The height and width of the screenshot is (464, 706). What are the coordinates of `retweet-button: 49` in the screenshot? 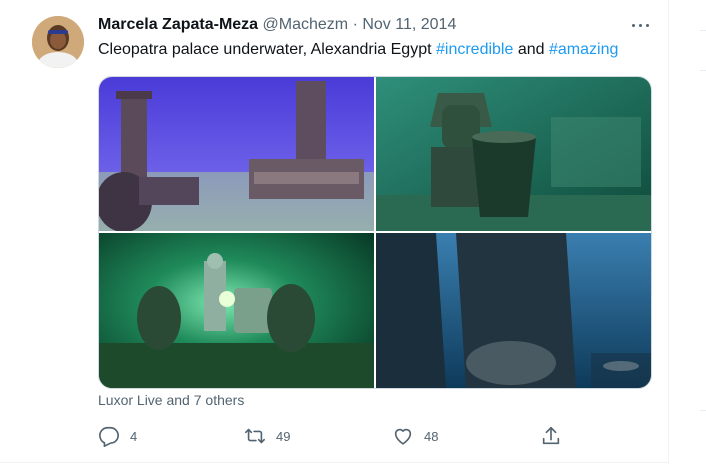 It's located at (267, 436).